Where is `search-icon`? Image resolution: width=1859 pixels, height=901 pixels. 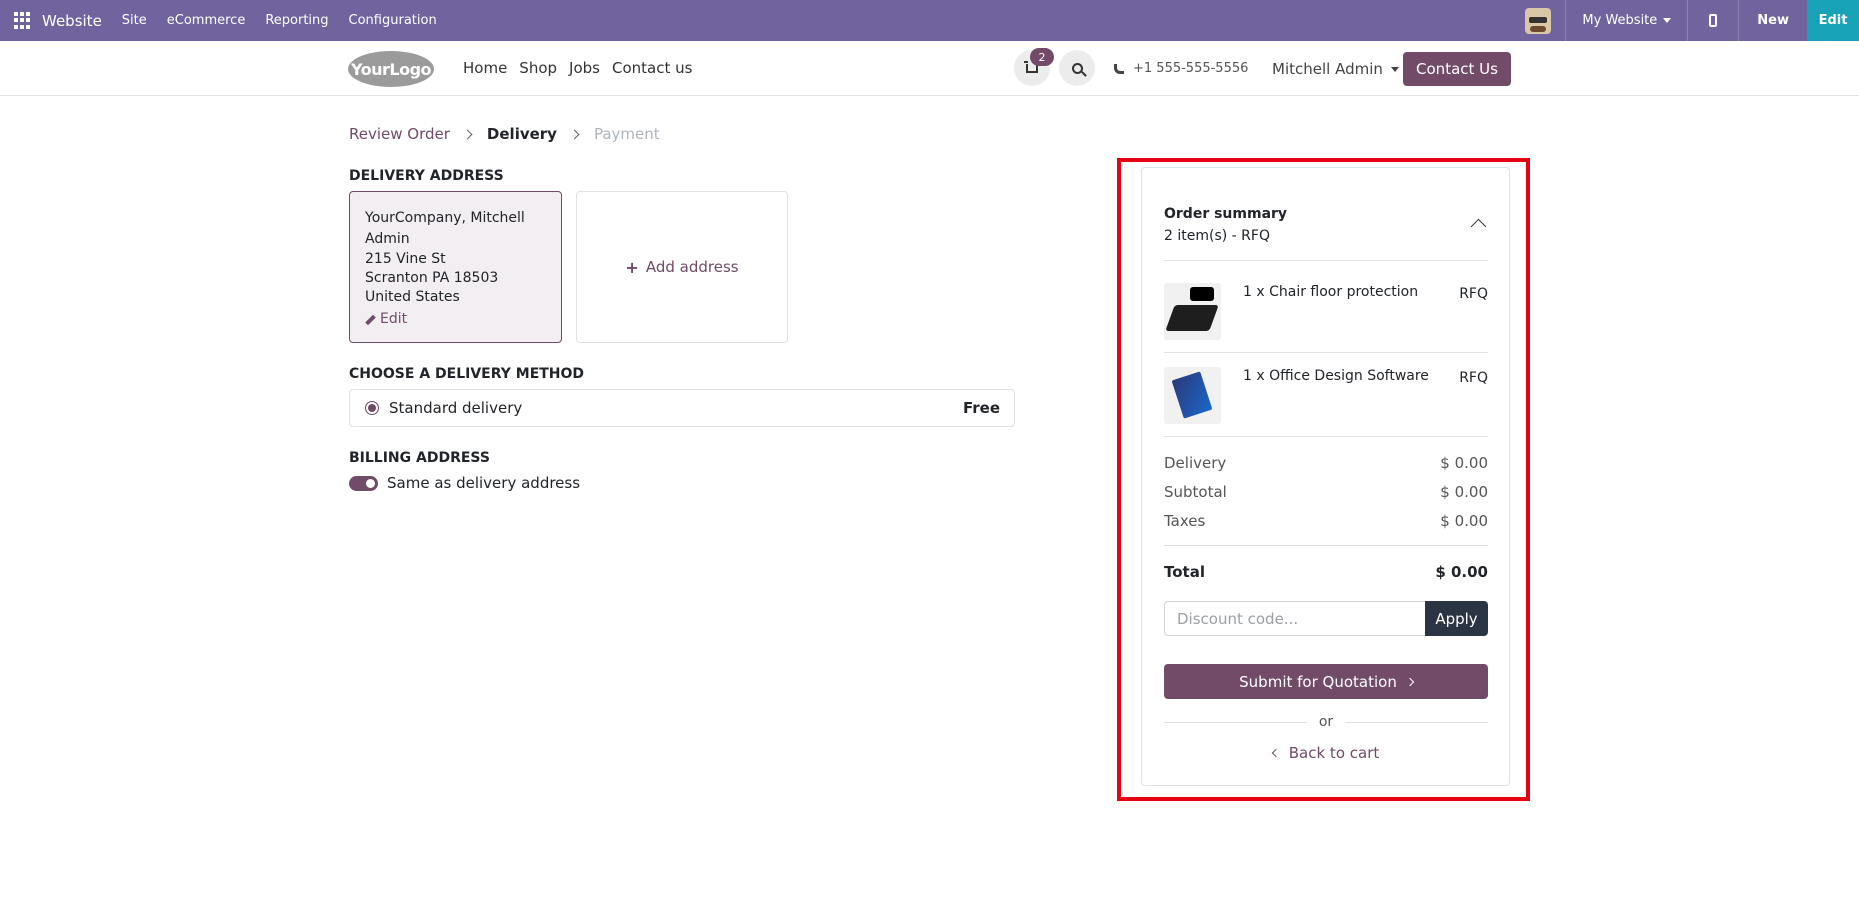 search-icon is located at coordinates (1077, 68).